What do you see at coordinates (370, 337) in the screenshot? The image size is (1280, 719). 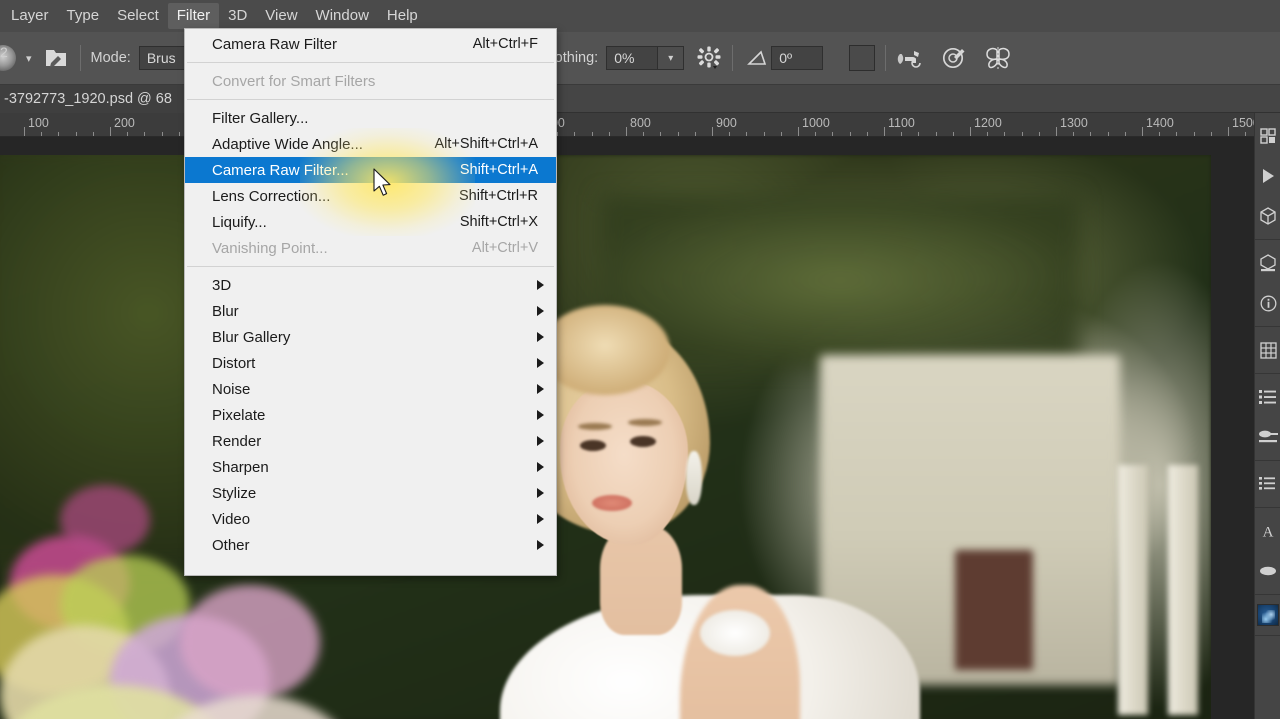 I see `menu-item-blur-gallery: Blur Gallery` at bounding box center [370, 337].